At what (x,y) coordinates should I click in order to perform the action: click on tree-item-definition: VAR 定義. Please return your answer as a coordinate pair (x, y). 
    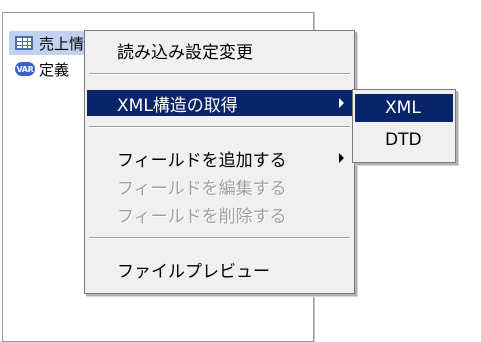
    Looking at the image, I should click on (39, 69).